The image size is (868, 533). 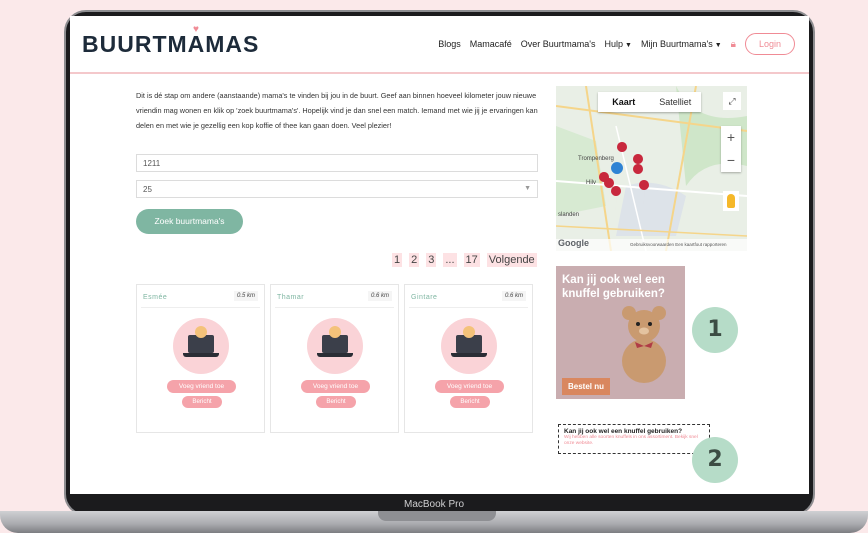 What do you see at coordinates (491, 44) in the screenshot?
I see `nav-mamacafe: Mamacafé` at bounding box center [491, 44].